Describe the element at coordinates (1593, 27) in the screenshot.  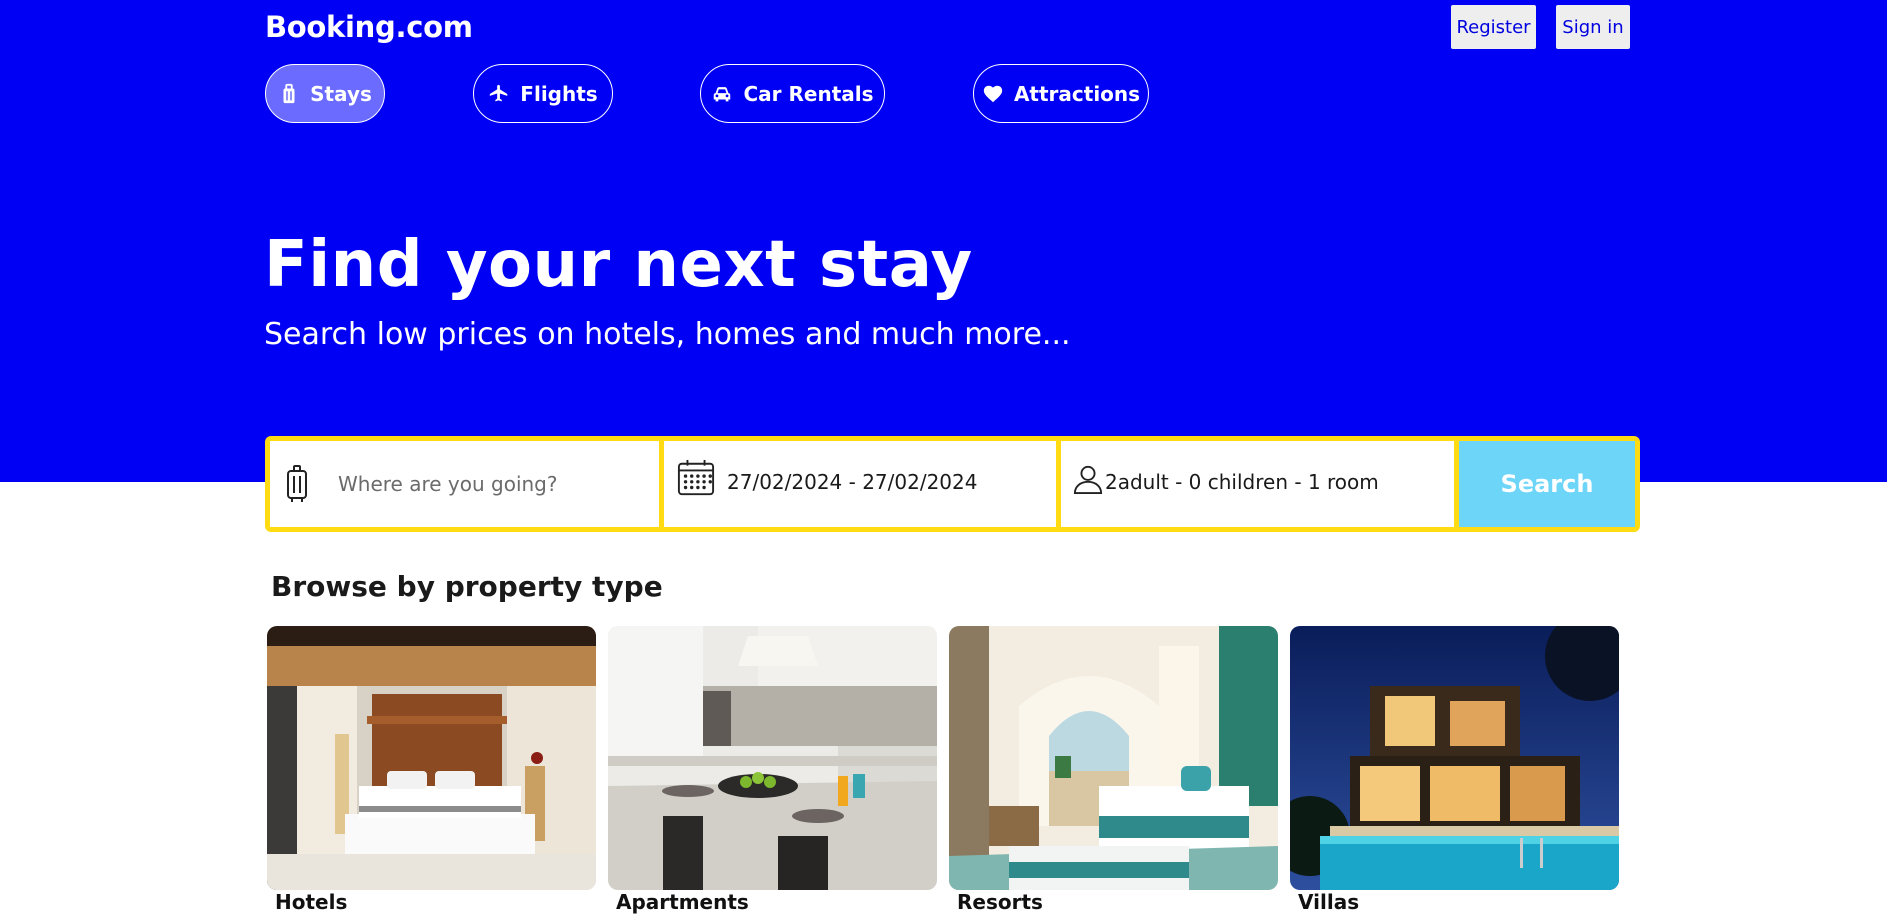
I see `sign-in-button: Sign in` at that location.